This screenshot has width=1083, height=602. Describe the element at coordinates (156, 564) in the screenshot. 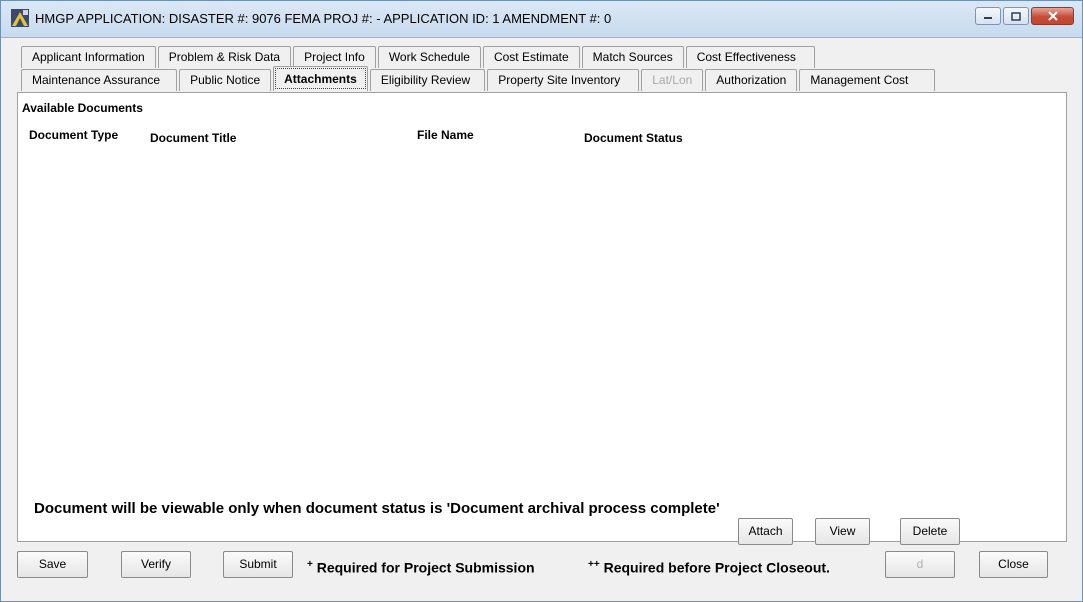

I see `verify-button: Verify` at that location.